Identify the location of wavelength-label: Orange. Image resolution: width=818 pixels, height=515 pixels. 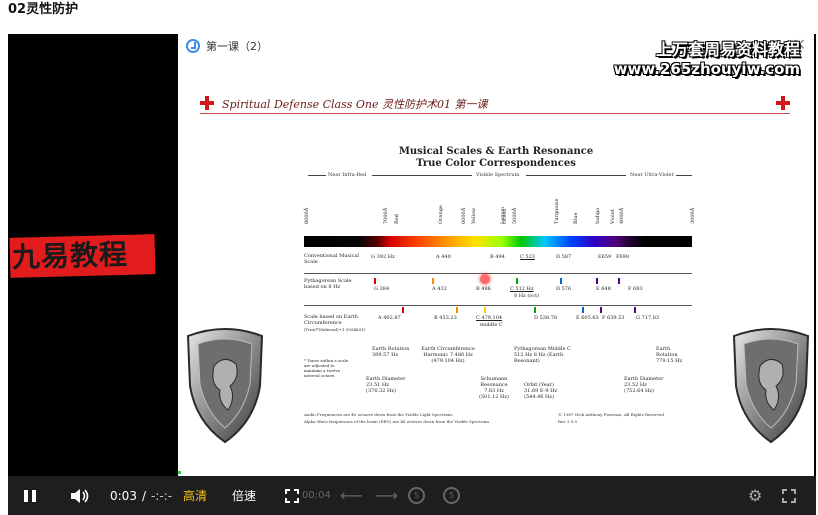
(441, 214).